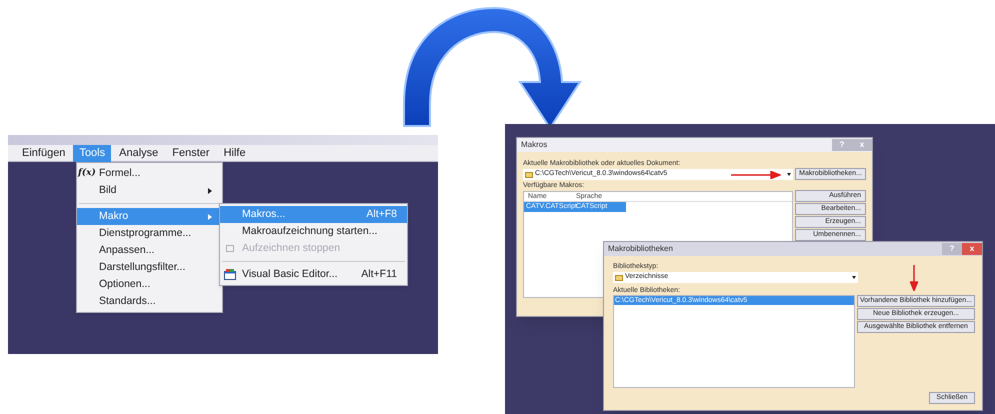  What do you see at coordinates (191, 153) in the screenshot?
I see `menu-item: Fenster` at bounding box center [191, 153].